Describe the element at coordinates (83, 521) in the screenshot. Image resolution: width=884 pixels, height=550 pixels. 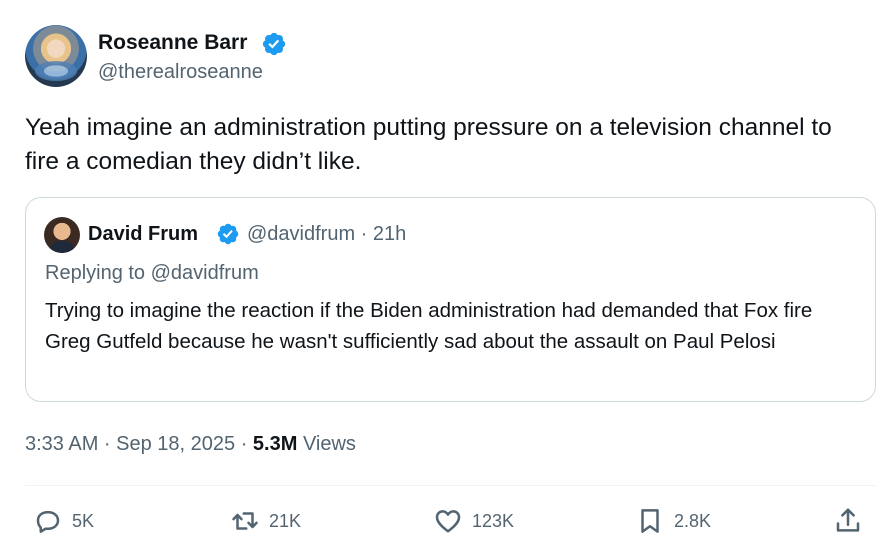
I see `reply-count: 5K` at that location.